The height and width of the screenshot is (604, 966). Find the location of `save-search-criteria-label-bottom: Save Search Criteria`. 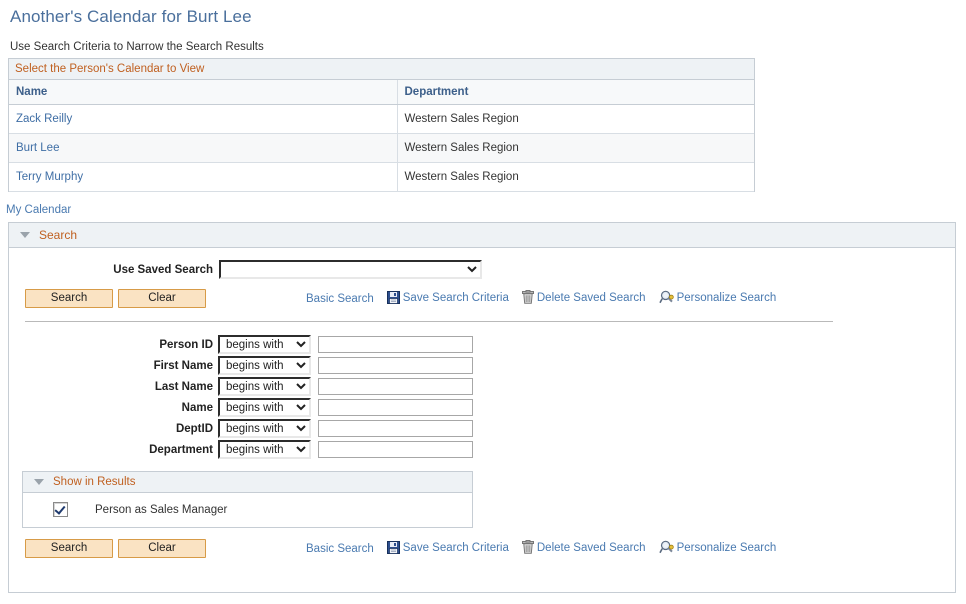

save-search-criteria-label-bottom: Save Search Criteria is located at coordinates (455, 547).